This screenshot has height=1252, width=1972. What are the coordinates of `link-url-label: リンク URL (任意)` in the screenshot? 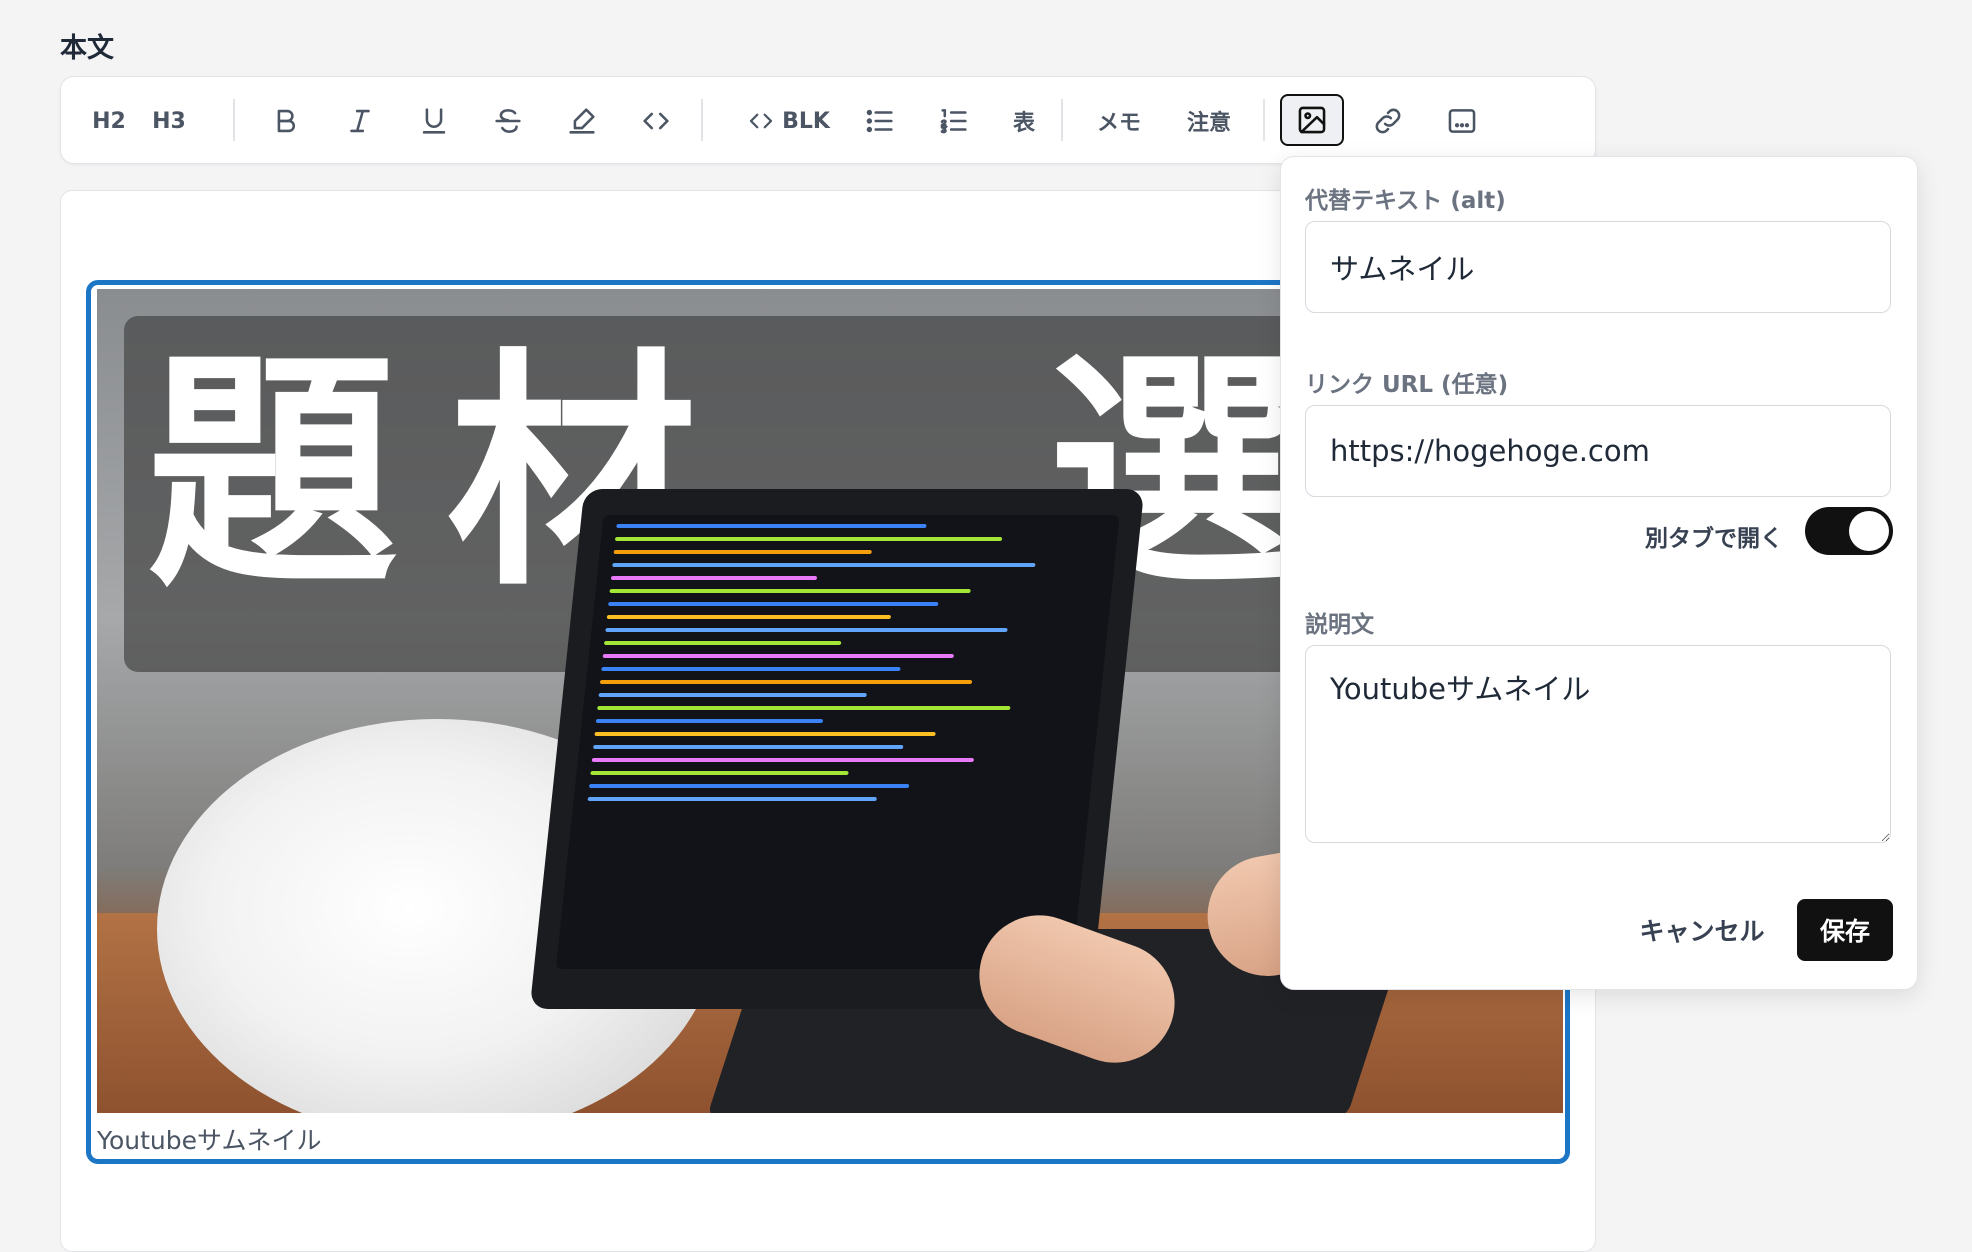 It's located at (1407, 385).